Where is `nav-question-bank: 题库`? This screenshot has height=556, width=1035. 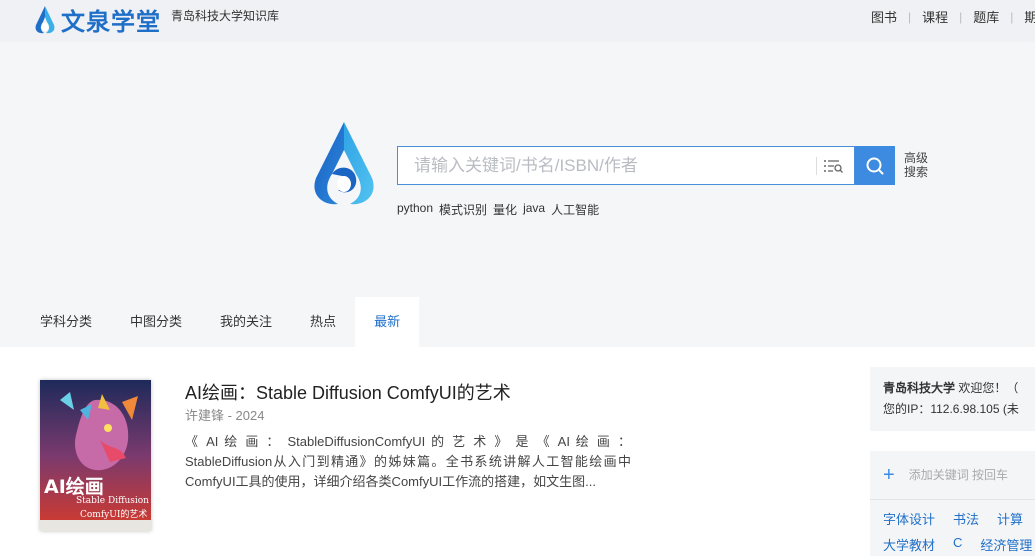
nav-question-bank: 题库 is located at coordinates (986, 16).